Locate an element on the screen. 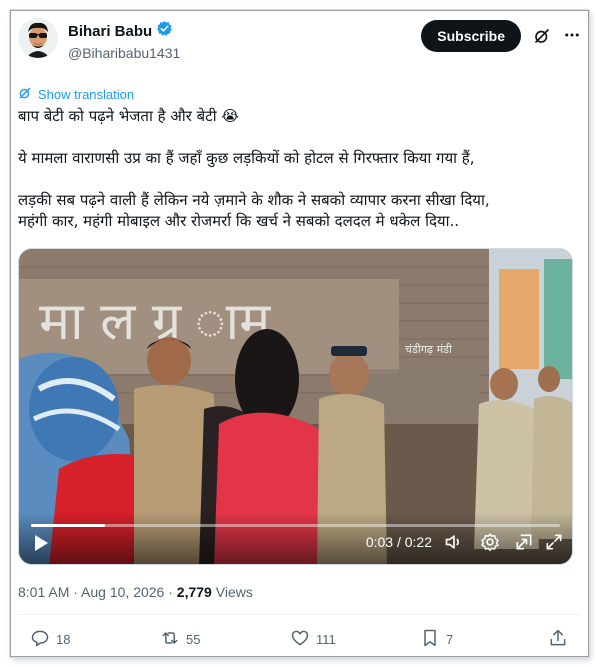 The height and width of the screenshot is (667, 599). avatar is located at coordinates (38, 38).